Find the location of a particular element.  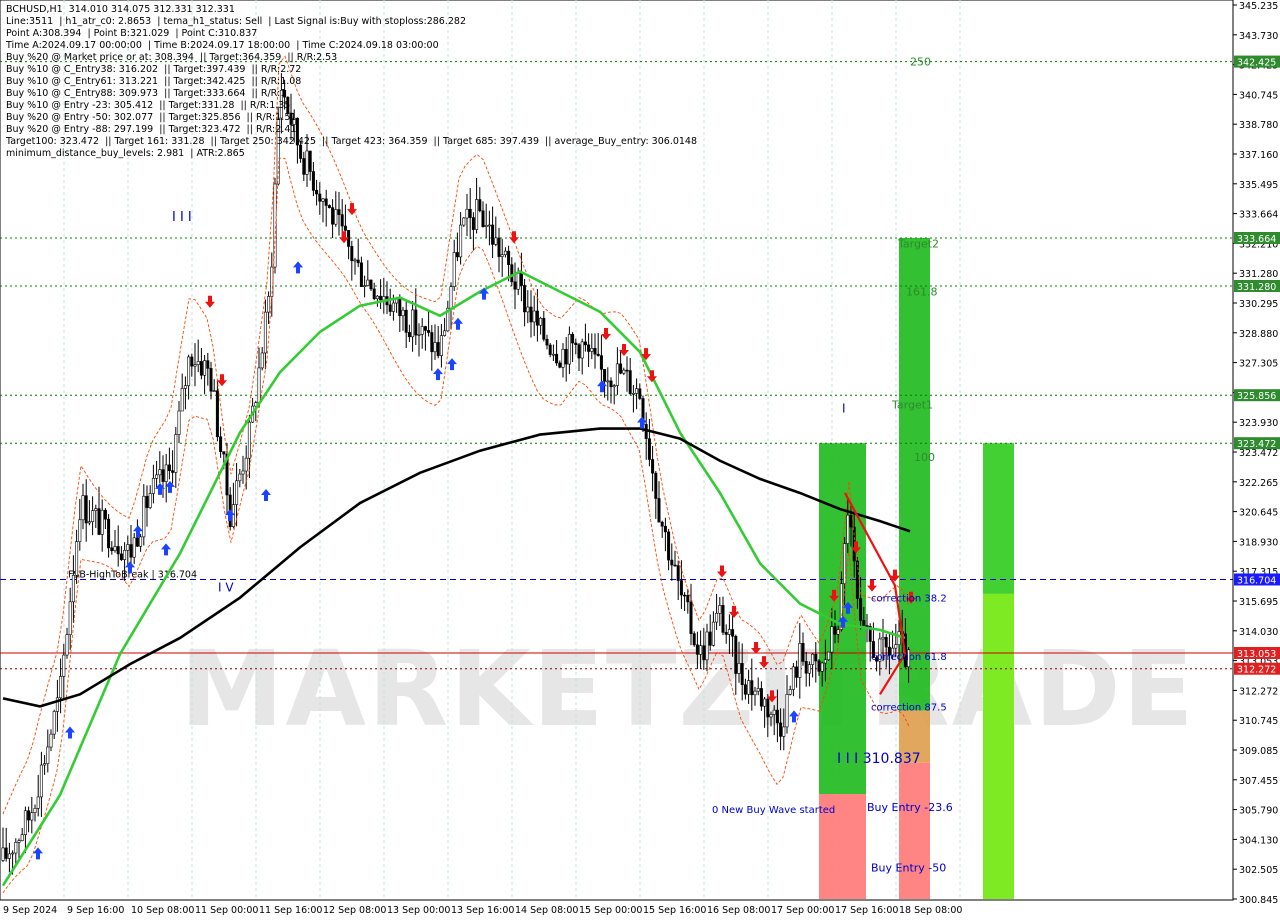

x-tick-label: 10 Sep 08:00 is located at coordinates (162, 910).